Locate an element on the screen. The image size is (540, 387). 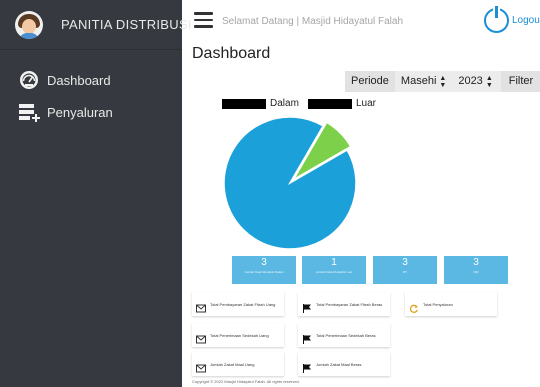
calendar-select: Masehi ▲ ▼ is located at coordinates (423, 81).